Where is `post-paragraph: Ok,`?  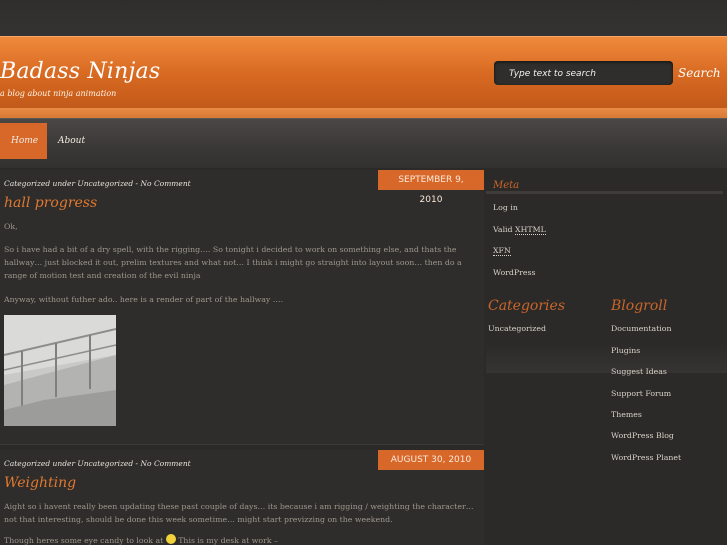 post-paragraph: Ok, is located at coordinates (11, 226).